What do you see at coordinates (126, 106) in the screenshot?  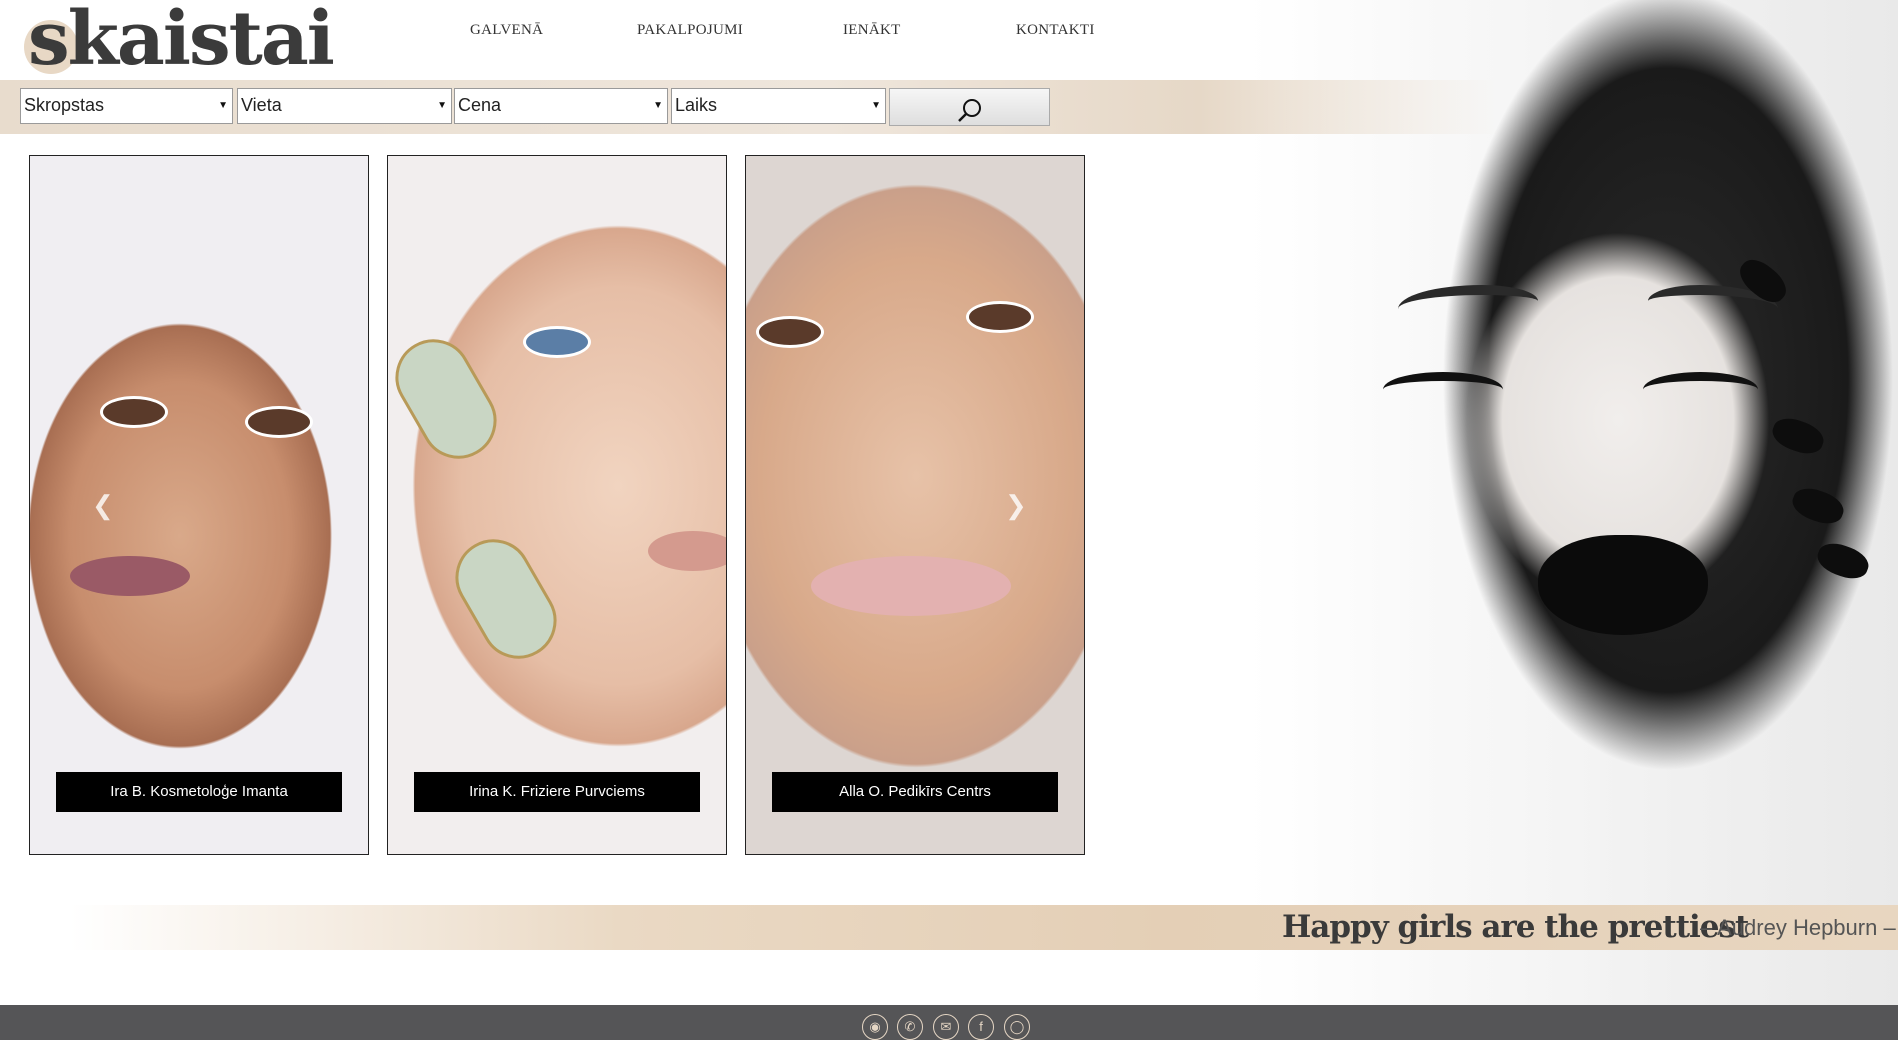 I see `service-select: Skropstas ▼` at bounding box center [126, 106].